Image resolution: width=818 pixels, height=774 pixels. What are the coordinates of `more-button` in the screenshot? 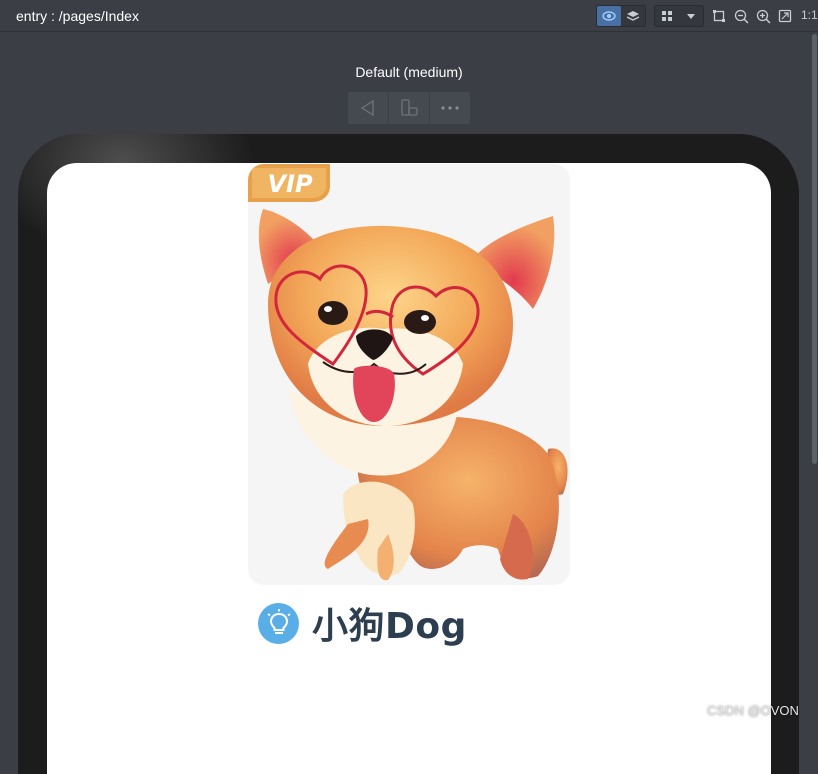 It's located at (450, 108).